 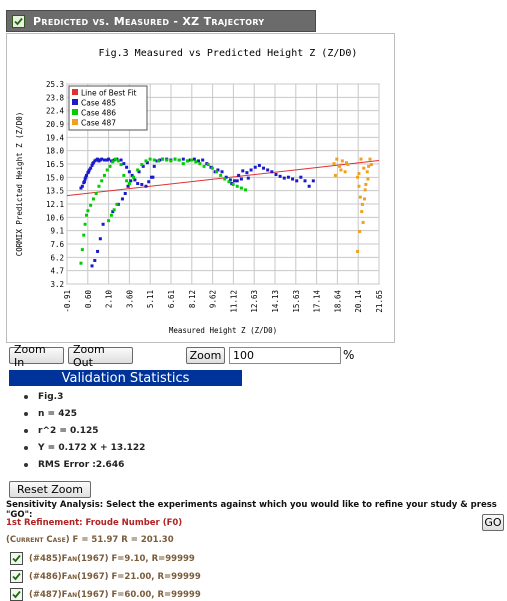 What do you see at coordinates (296, 301) in the screenshot?
I see `x-tick-label: 15.63` at bounding box center [296, 301].